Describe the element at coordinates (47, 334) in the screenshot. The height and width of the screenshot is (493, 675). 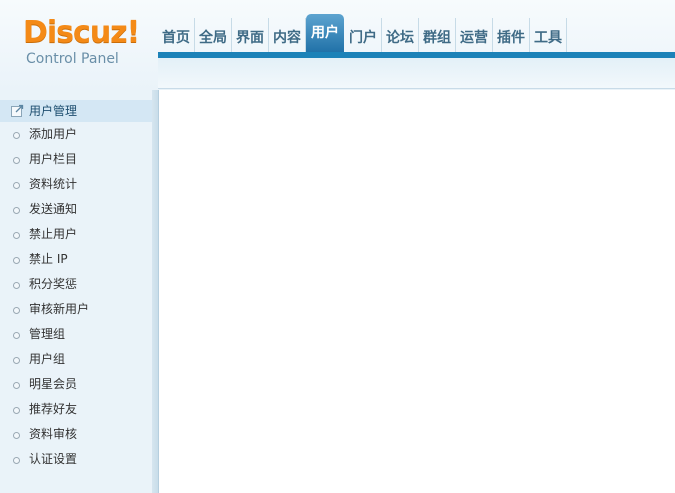
I see `sidebar-item-label: 管理组` at that location.